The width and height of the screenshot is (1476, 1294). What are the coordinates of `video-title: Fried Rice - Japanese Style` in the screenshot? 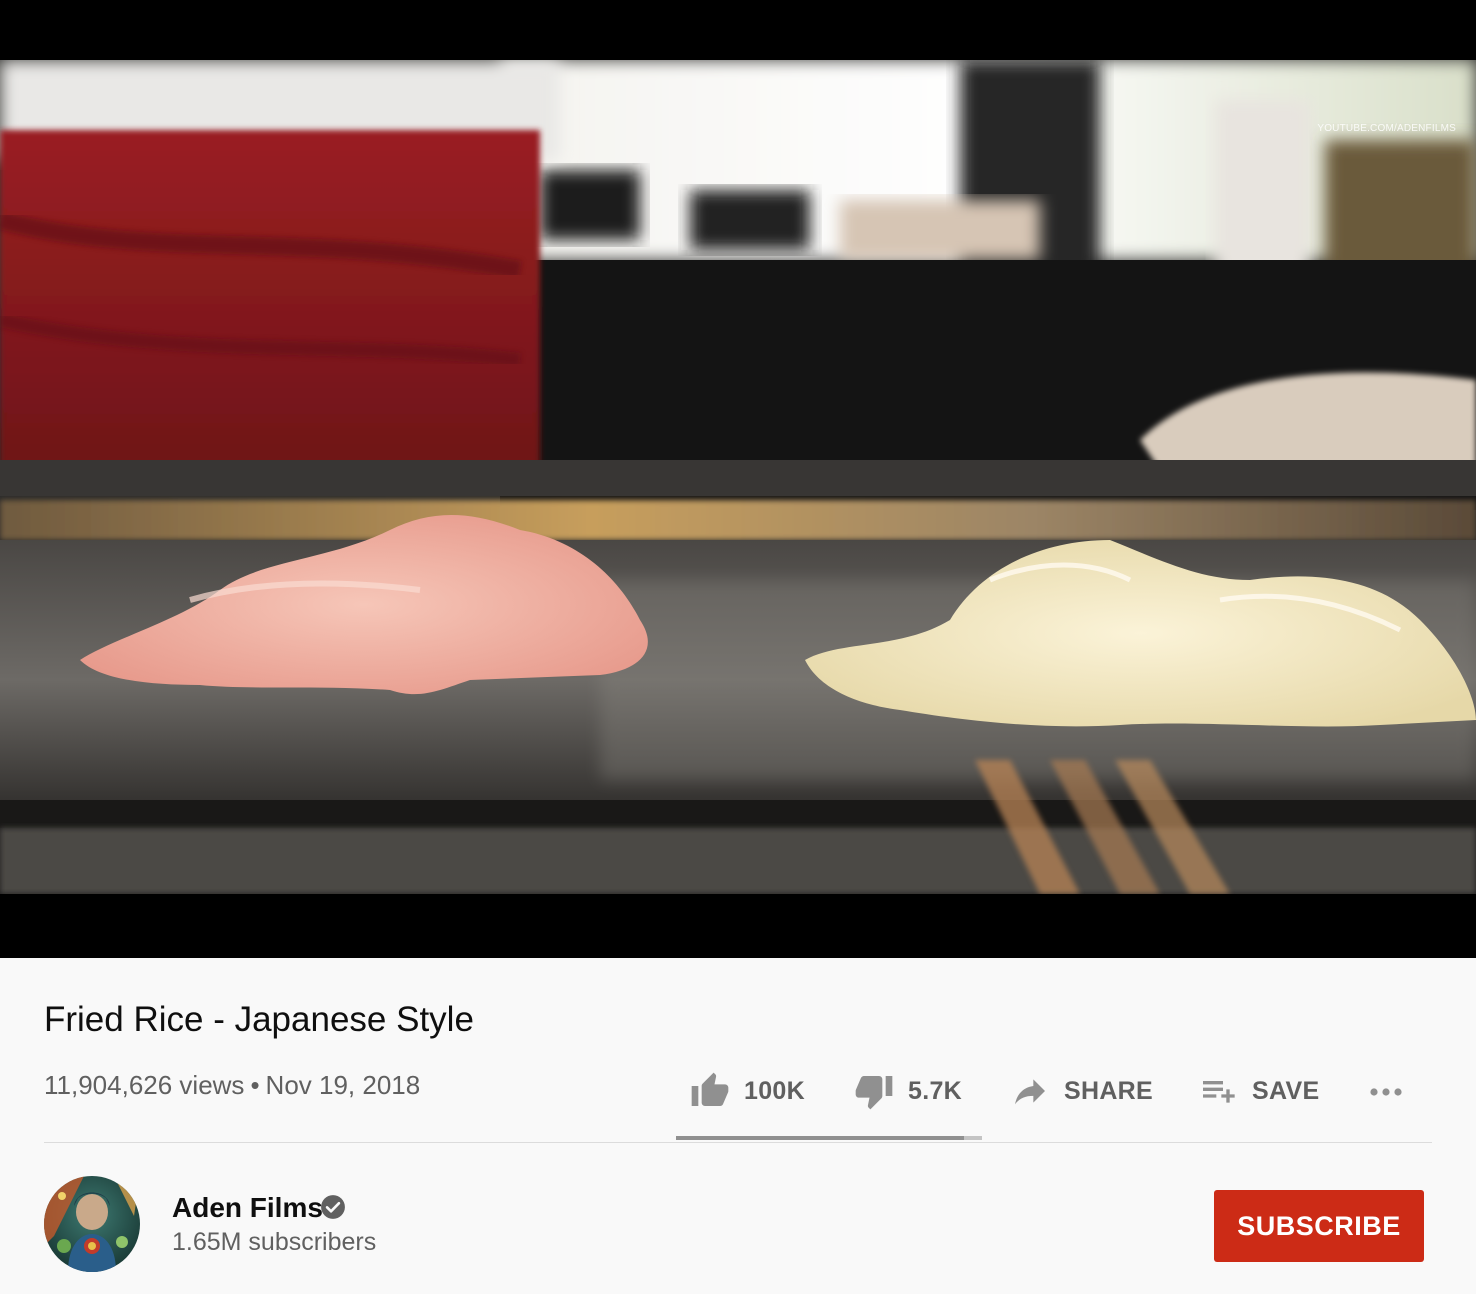 It's located at (259, 1019).